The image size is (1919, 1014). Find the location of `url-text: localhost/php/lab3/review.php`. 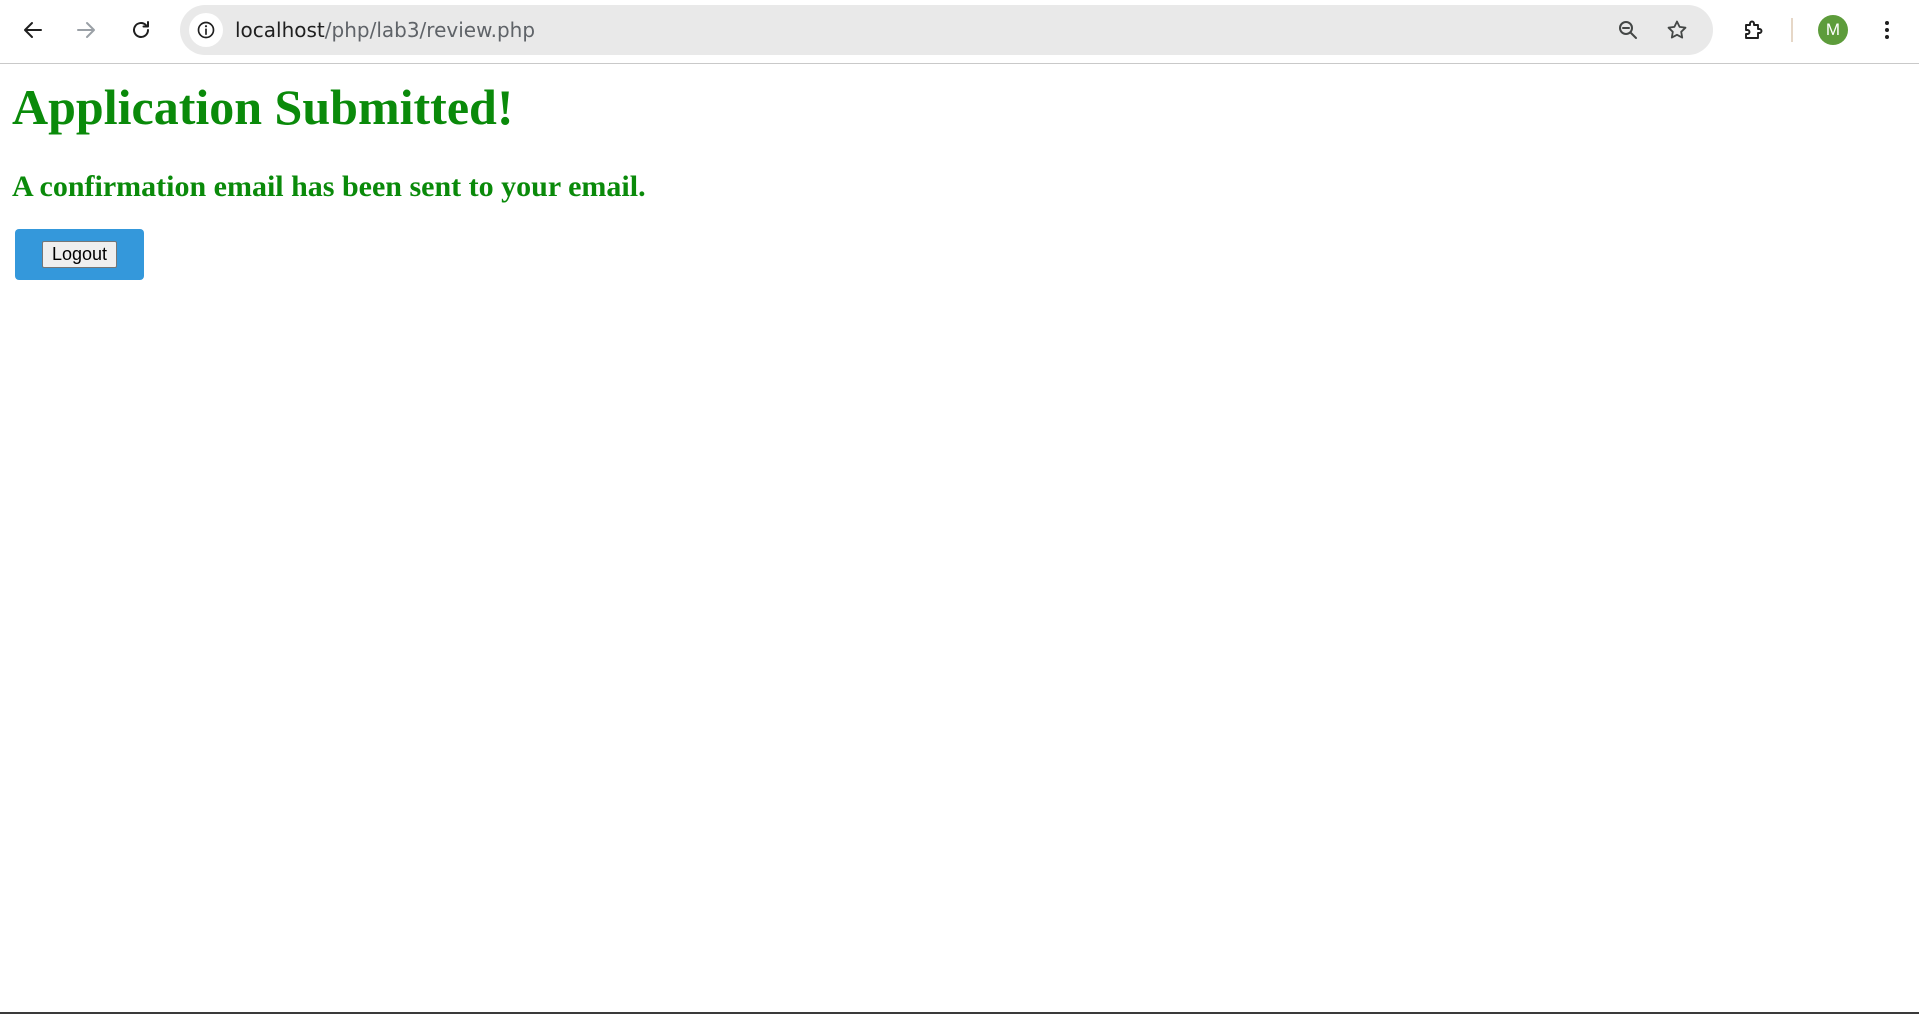

url-text: localhost/php/lab3/review.php is located at coordinates (385, 30).